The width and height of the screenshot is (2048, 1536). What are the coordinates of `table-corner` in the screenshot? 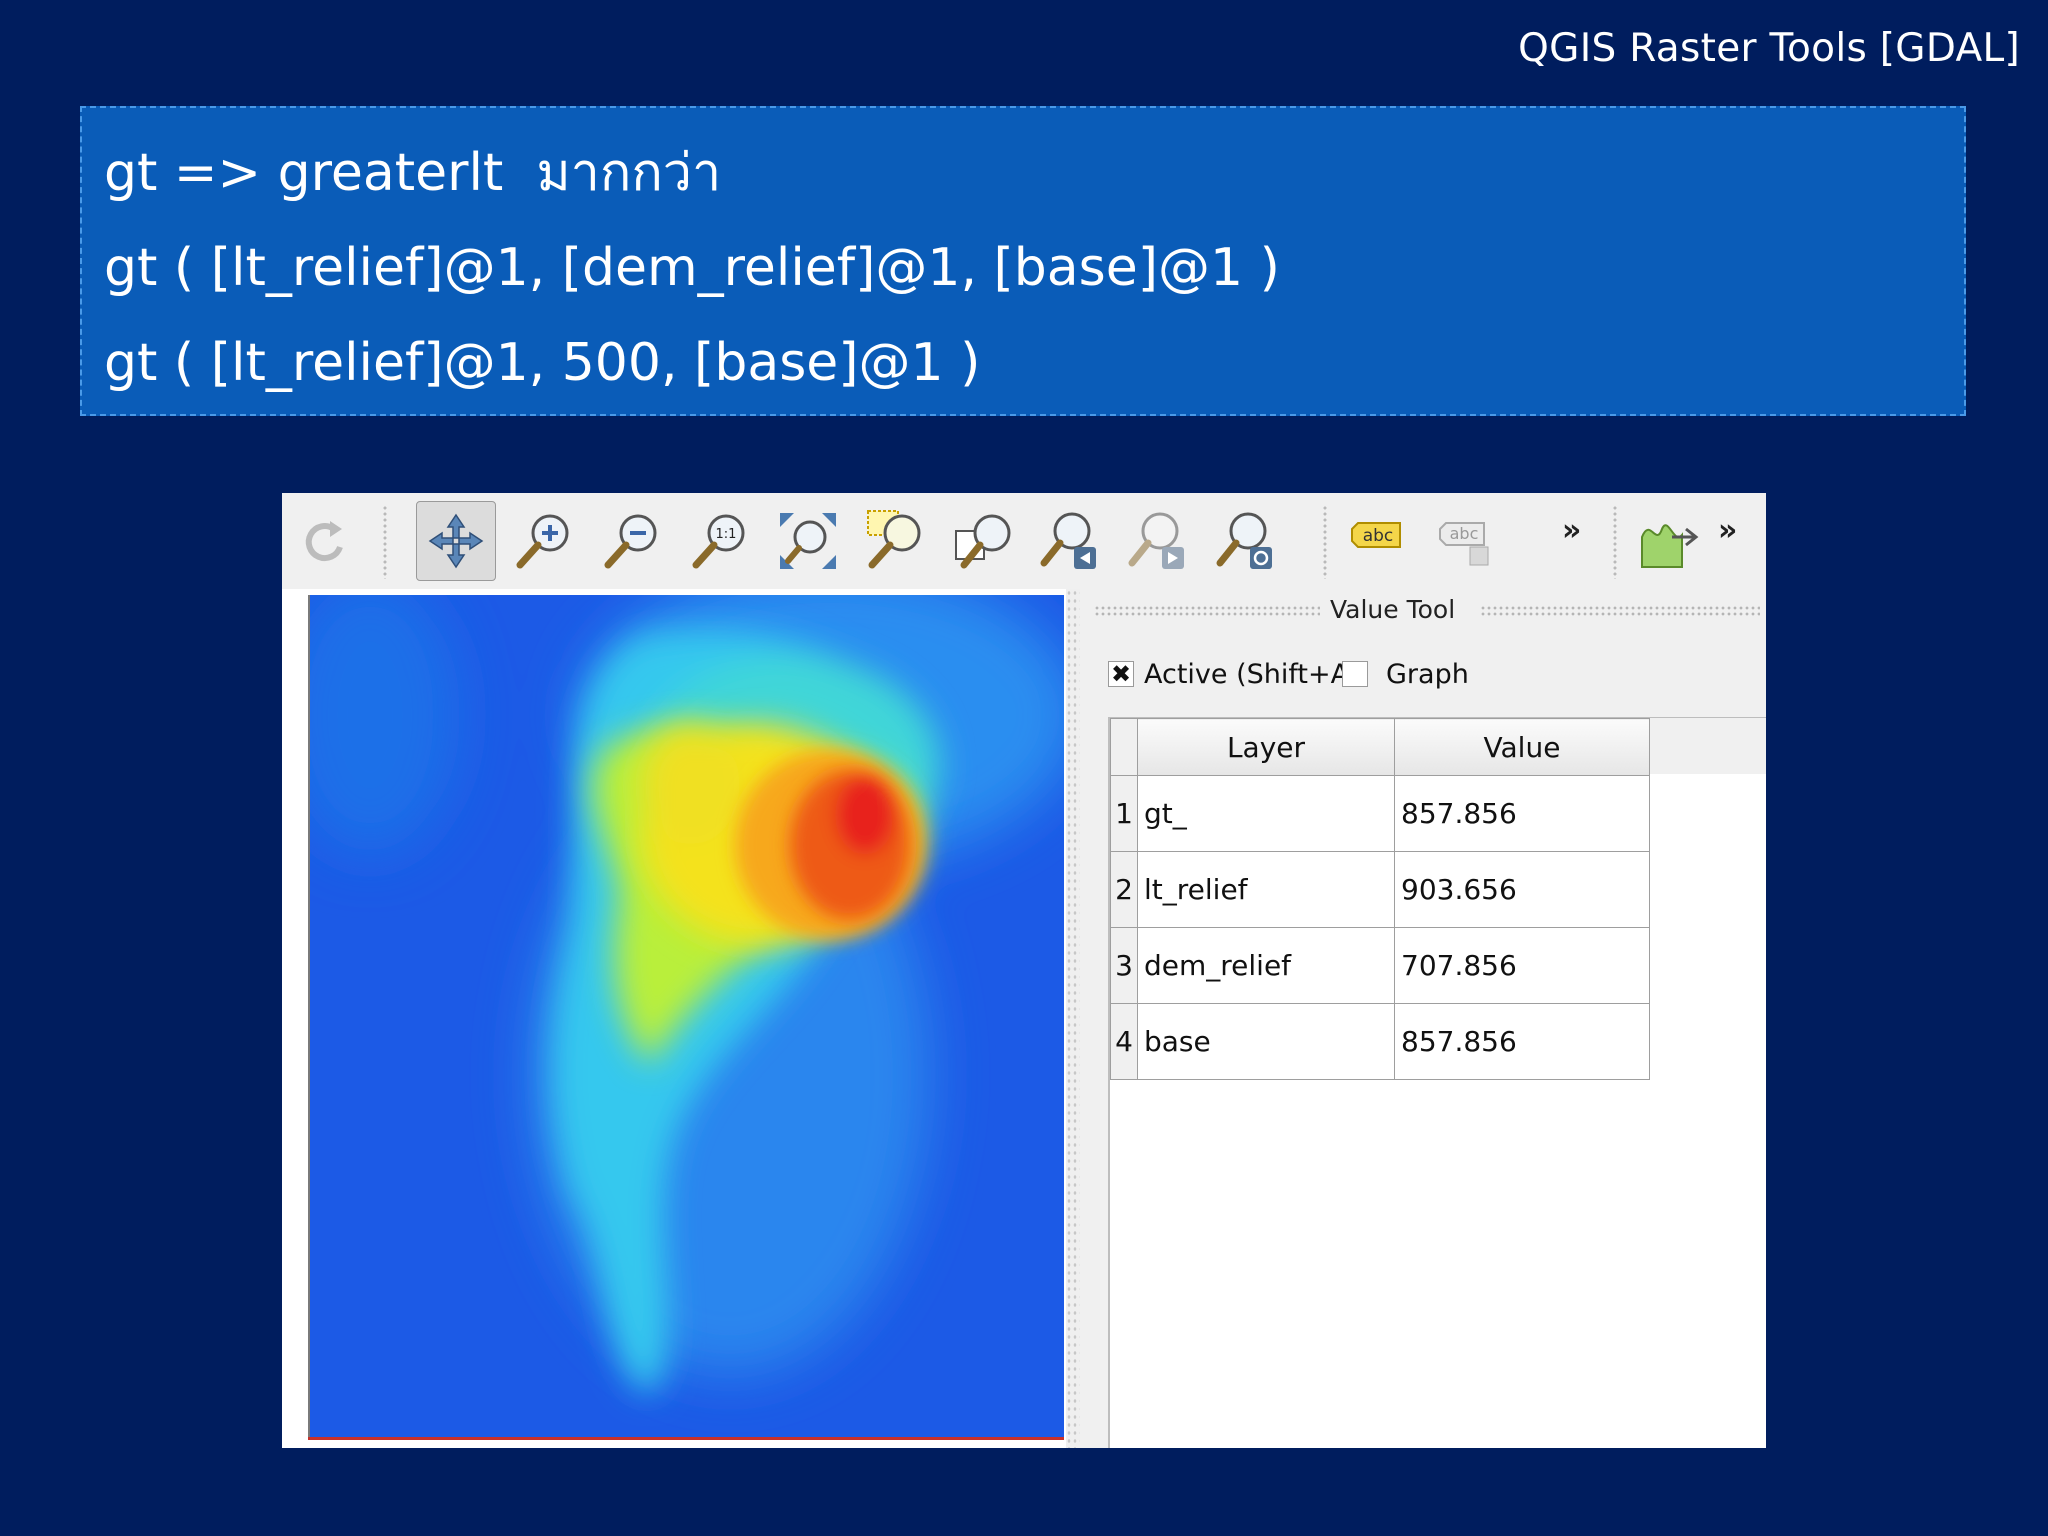 It's located at (1124, 747).